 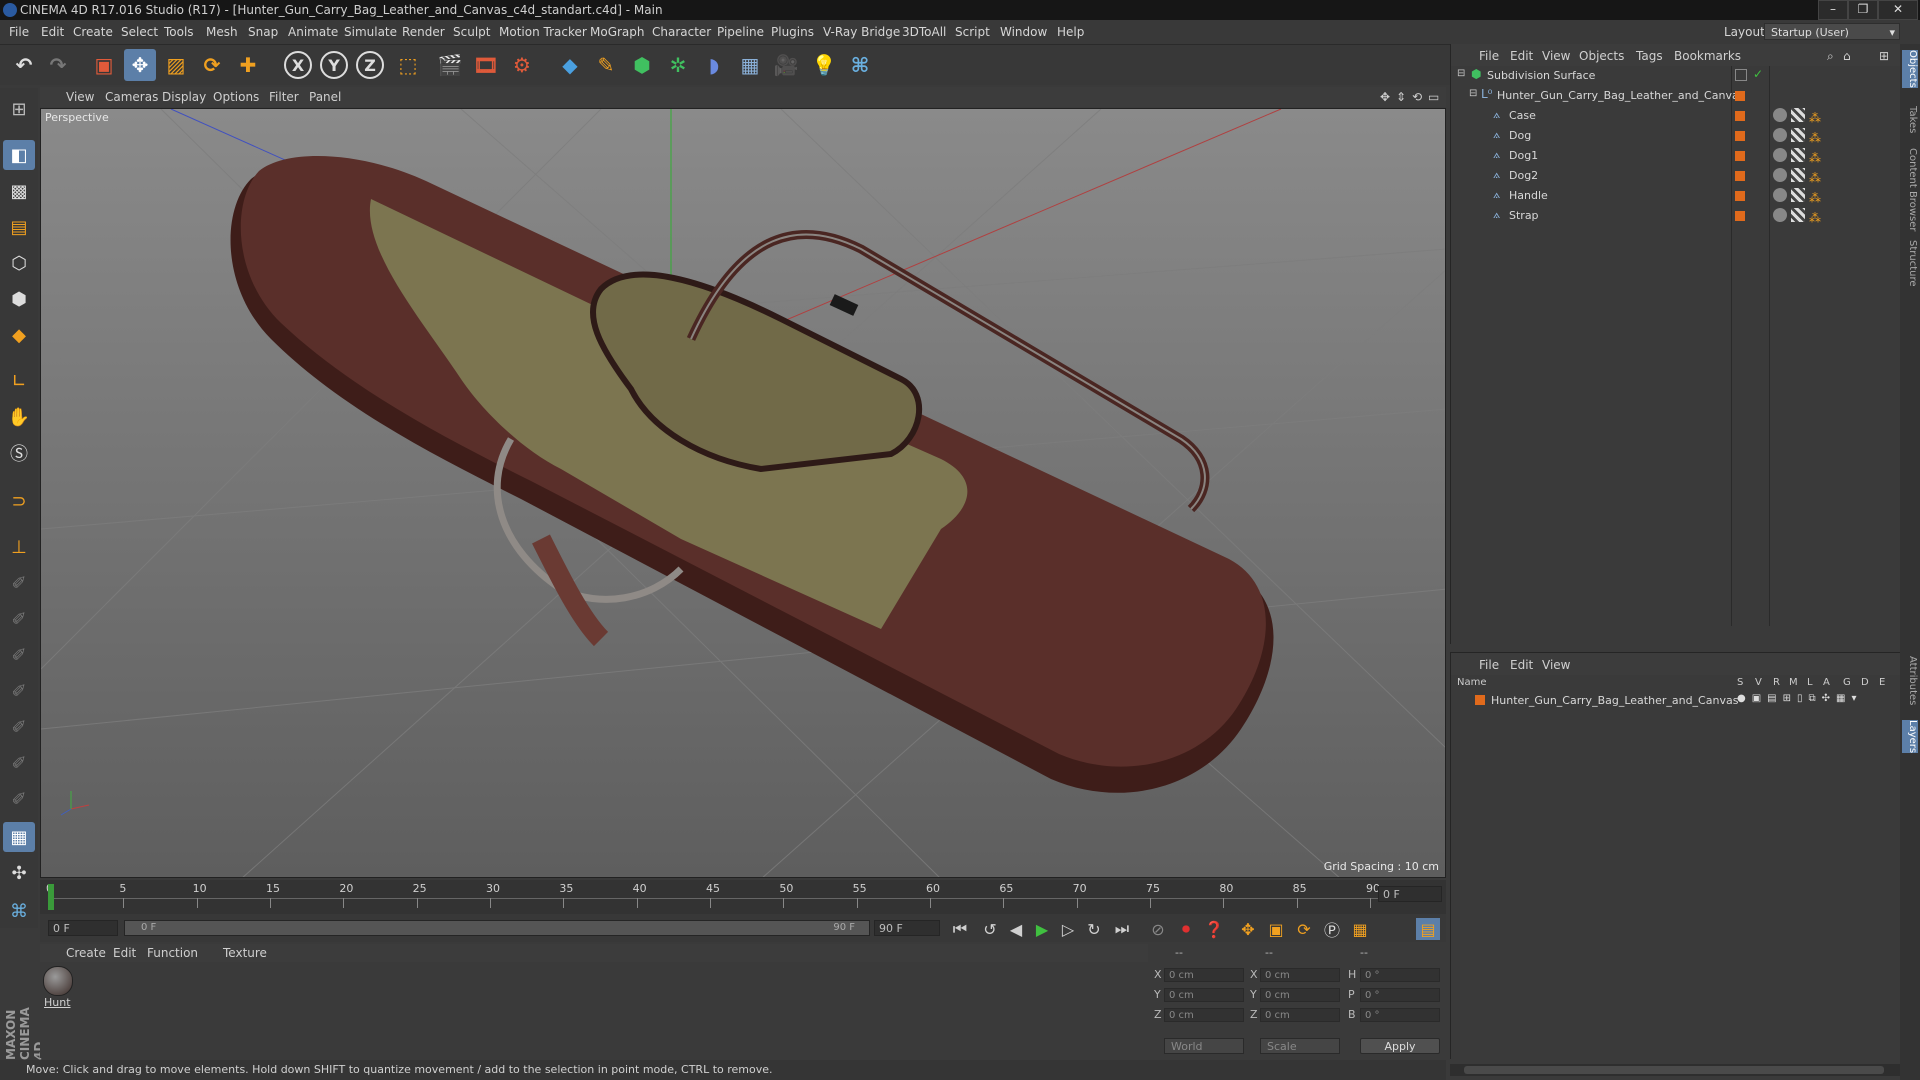 I want to click on layer-toggles-icon: ●▣▤⊞▯⧉✣▦▾, so click(x=1800, y=698).